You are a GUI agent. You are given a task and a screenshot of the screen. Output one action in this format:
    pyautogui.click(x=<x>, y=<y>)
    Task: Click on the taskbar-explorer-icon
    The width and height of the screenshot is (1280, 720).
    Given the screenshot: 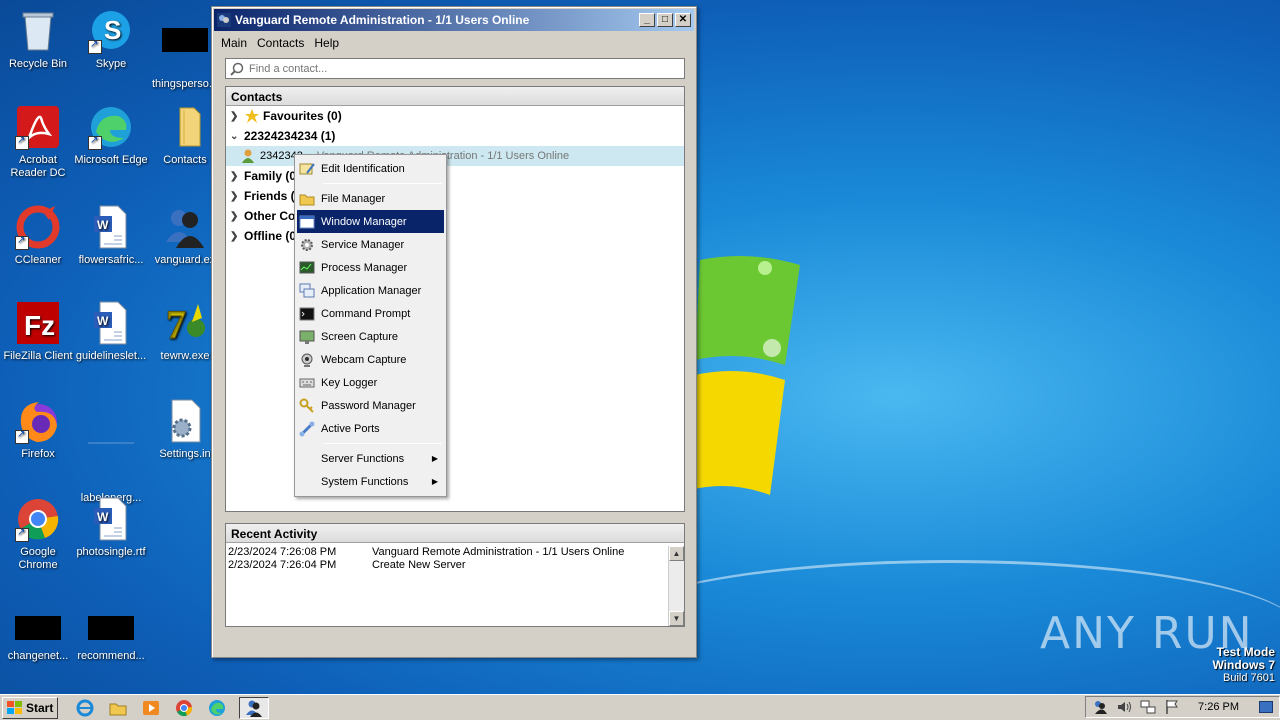 What is the action you would take?
    pyautogui.click(x=118, y=708)
    